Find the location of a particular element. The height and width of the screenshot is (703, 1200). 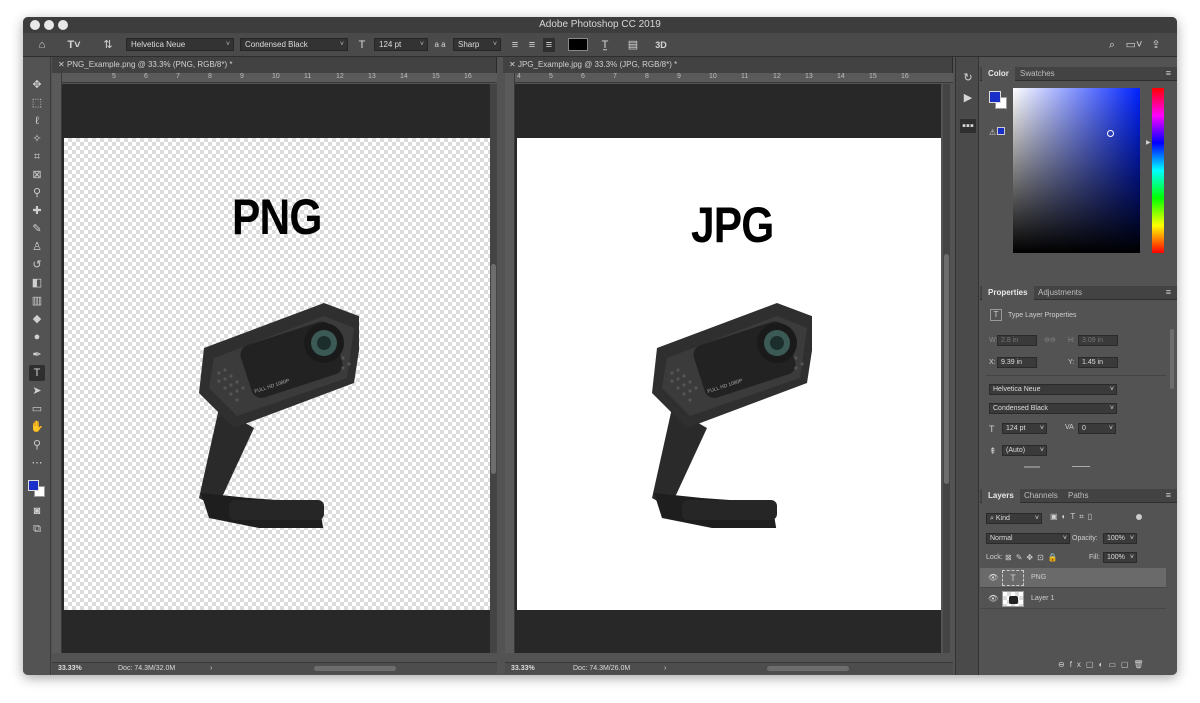

eyedropper-tool-icon: ⚲ is located at coordinates (37, 193).